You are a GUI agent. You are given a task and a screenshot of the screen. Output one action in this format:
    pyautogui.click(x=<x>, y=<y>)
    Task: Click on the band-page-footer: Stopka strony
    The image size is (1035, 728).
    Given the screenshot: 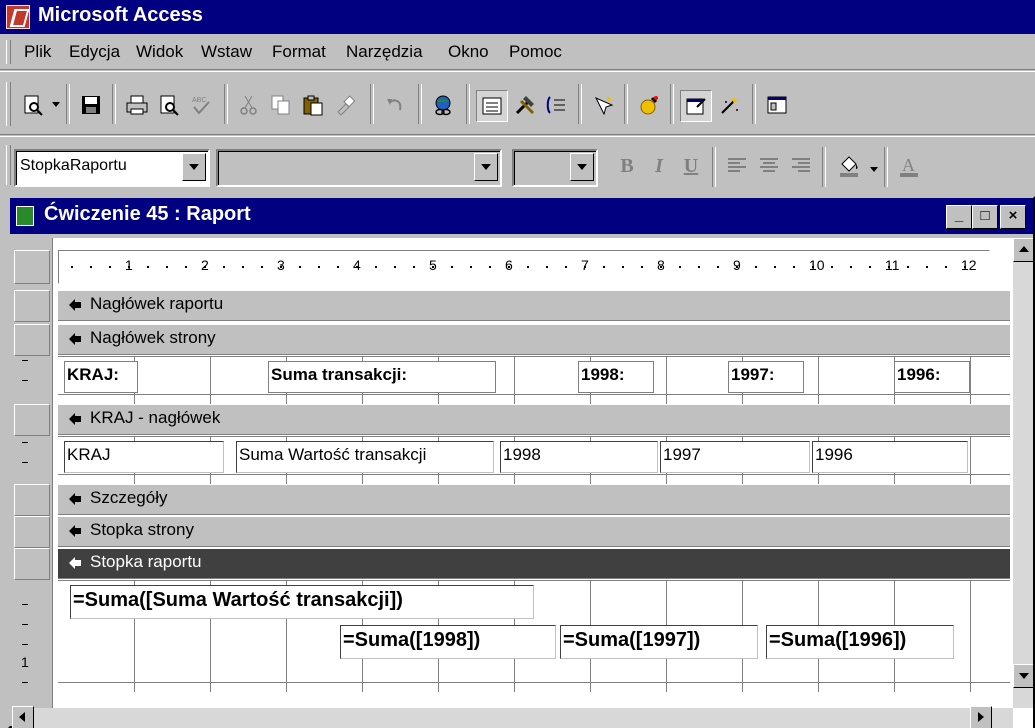 What is the action you would take?
    pyautogui.click(x=534, y=531)
    